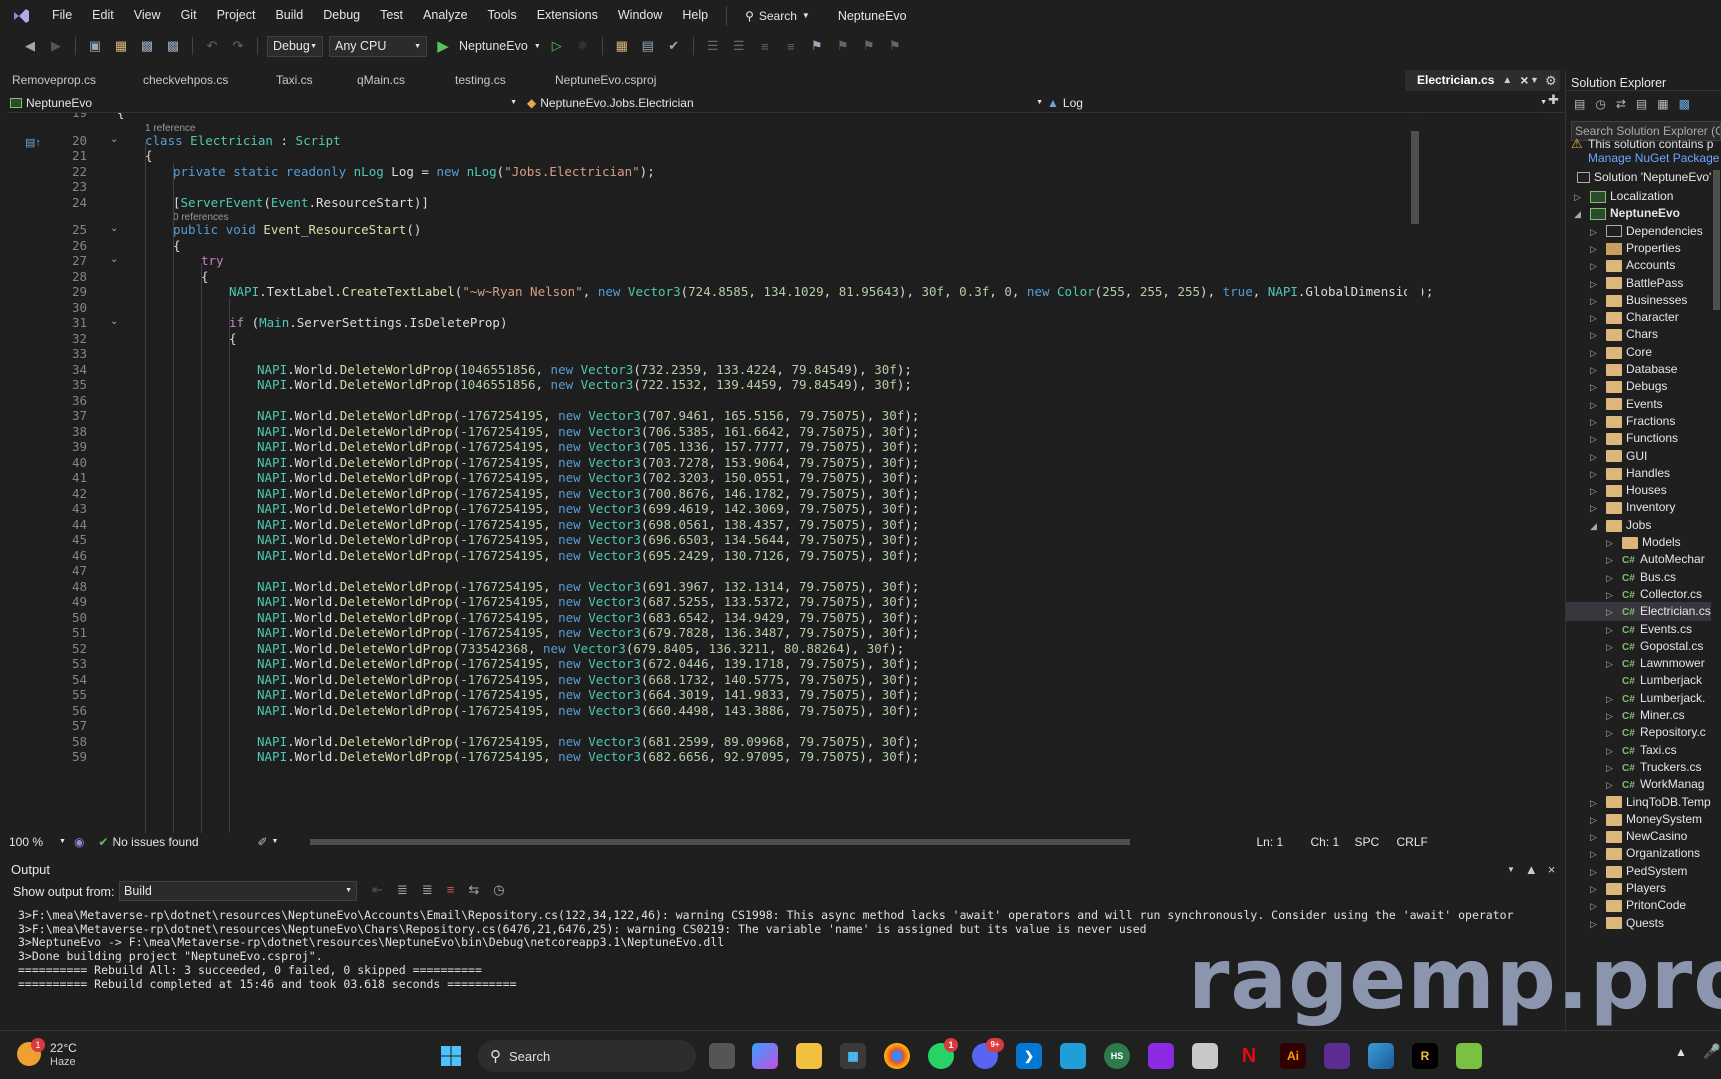 The image size is (1721, 1079). What do you see at coordinates (502, 15) in the screenshot?
I see `menu-tools: Tools` at bounding box center [502, 15].